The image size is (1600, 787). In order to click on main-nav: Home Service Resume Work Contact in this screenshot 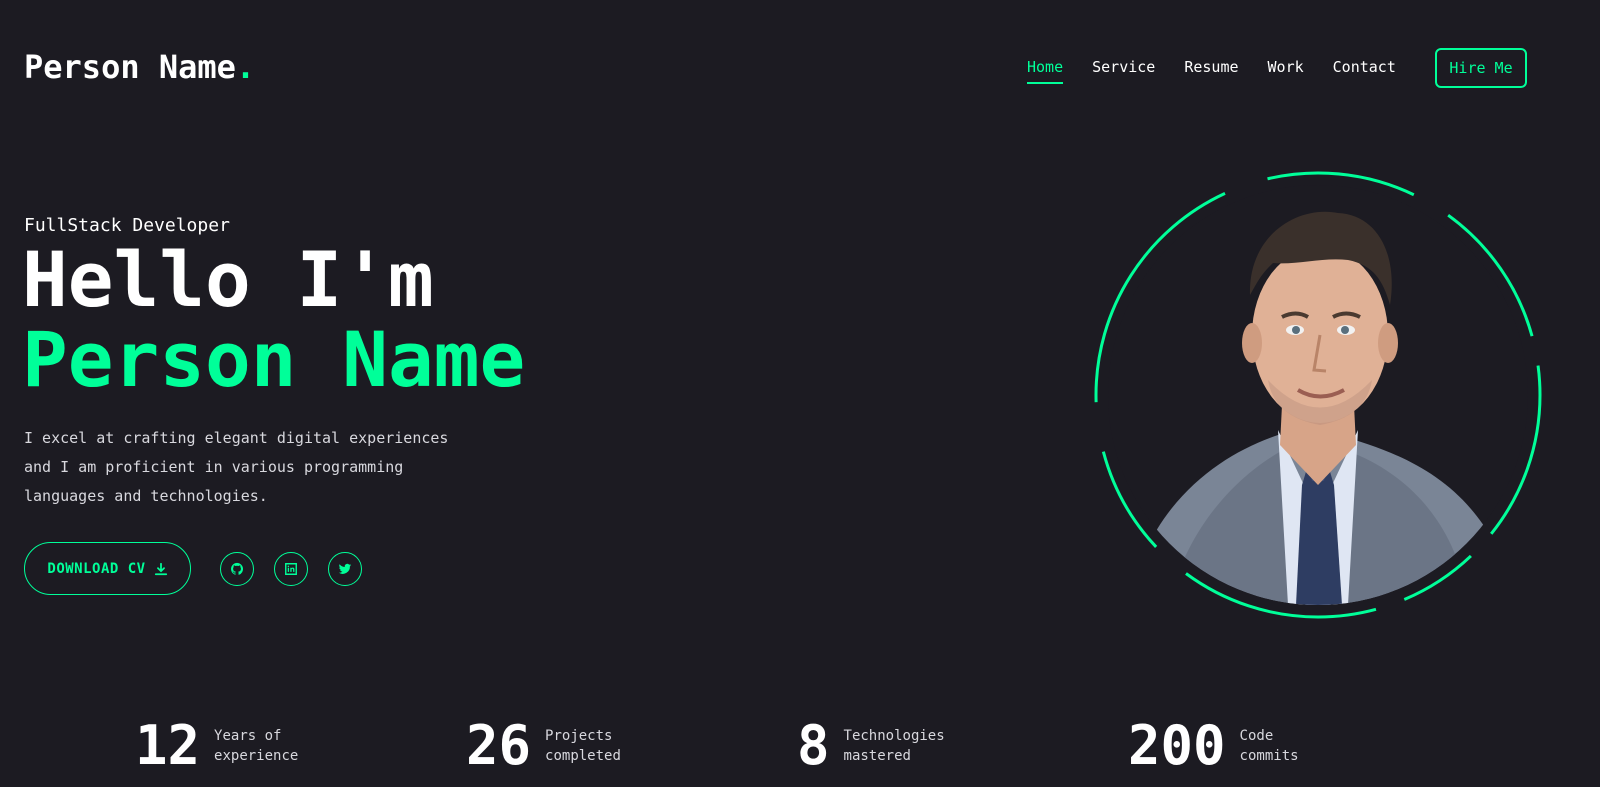, I will do `click(1226, 71)`.